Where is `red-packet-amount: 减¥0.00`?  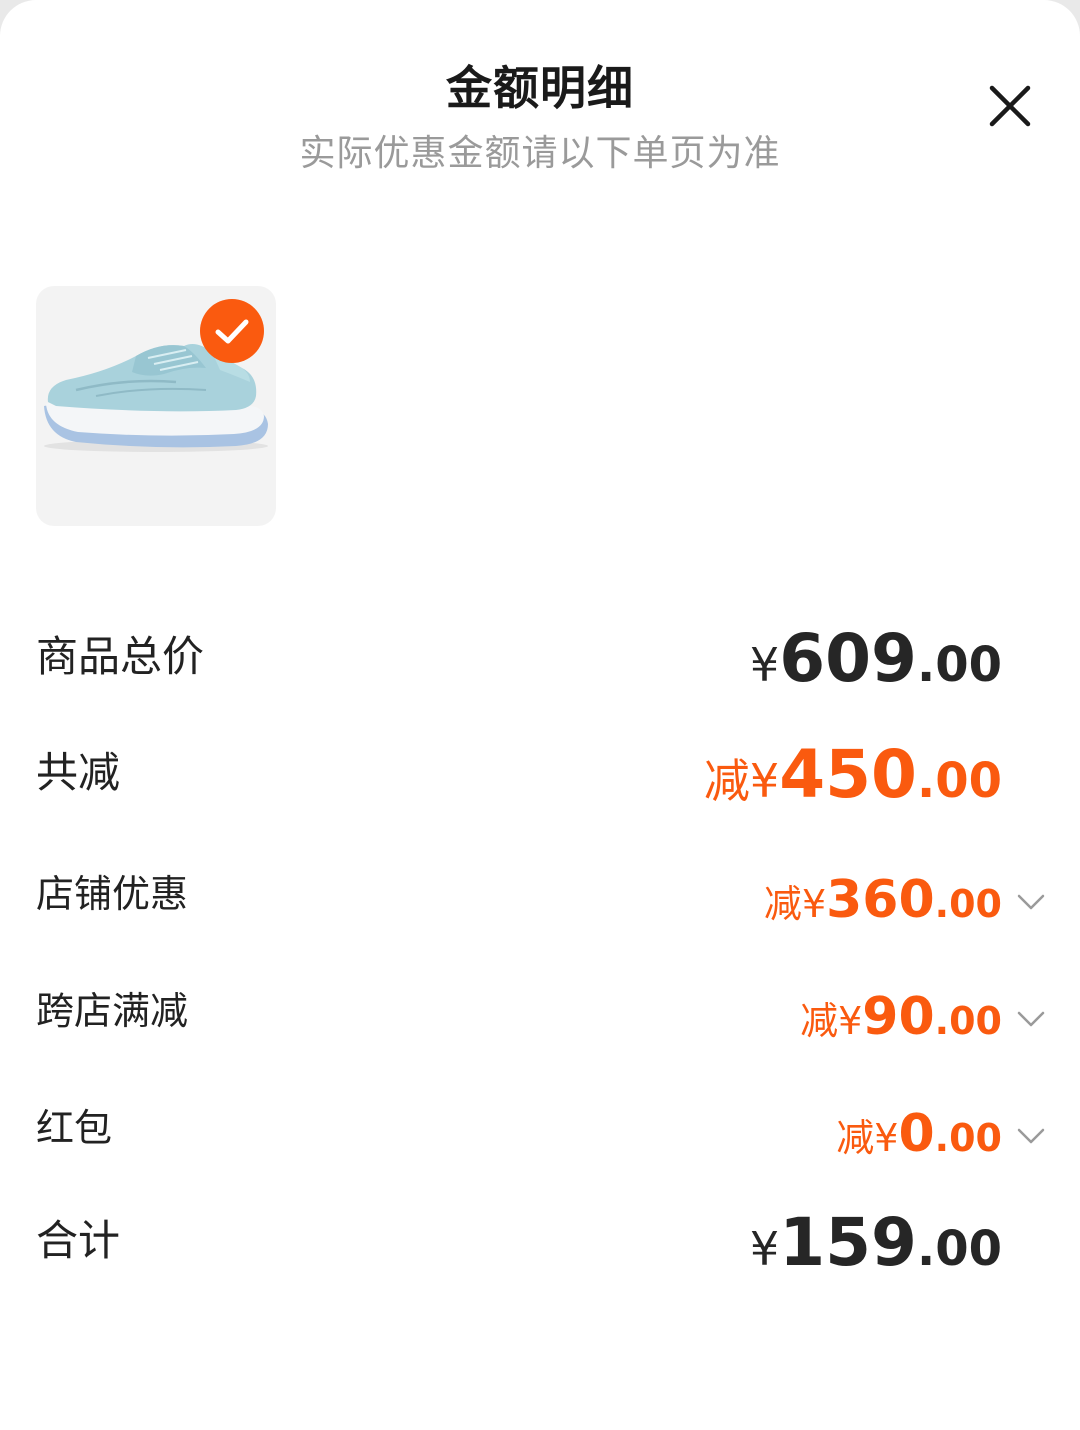
red-packet-amount: 减¥0.00 is located at coordinates (919, 1134).